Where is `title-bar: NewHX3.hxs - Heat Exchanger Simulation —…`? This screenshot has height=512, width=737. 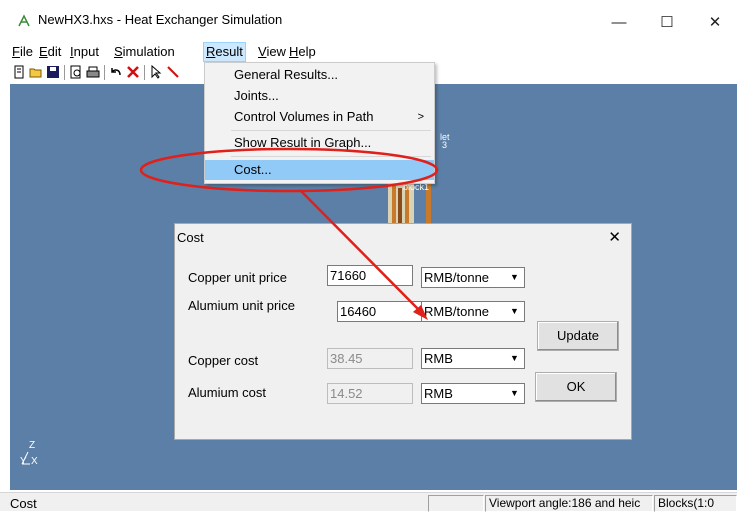 title-bar: NewHX3.hxs - Heat Exchanger Simulation —… is located at coordinates (368, 20).